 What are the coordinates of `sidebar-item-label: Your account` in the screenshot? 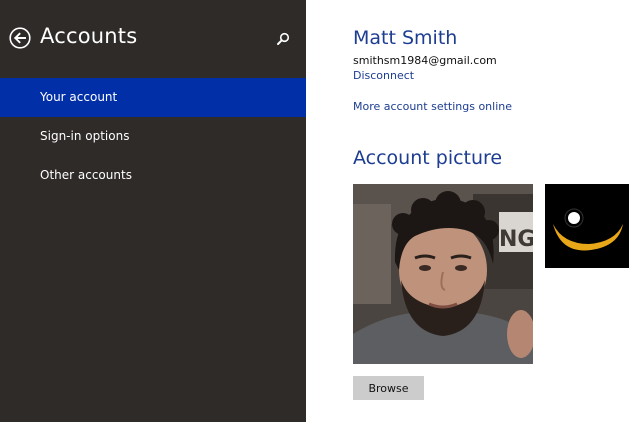 It's located at (79, 97).